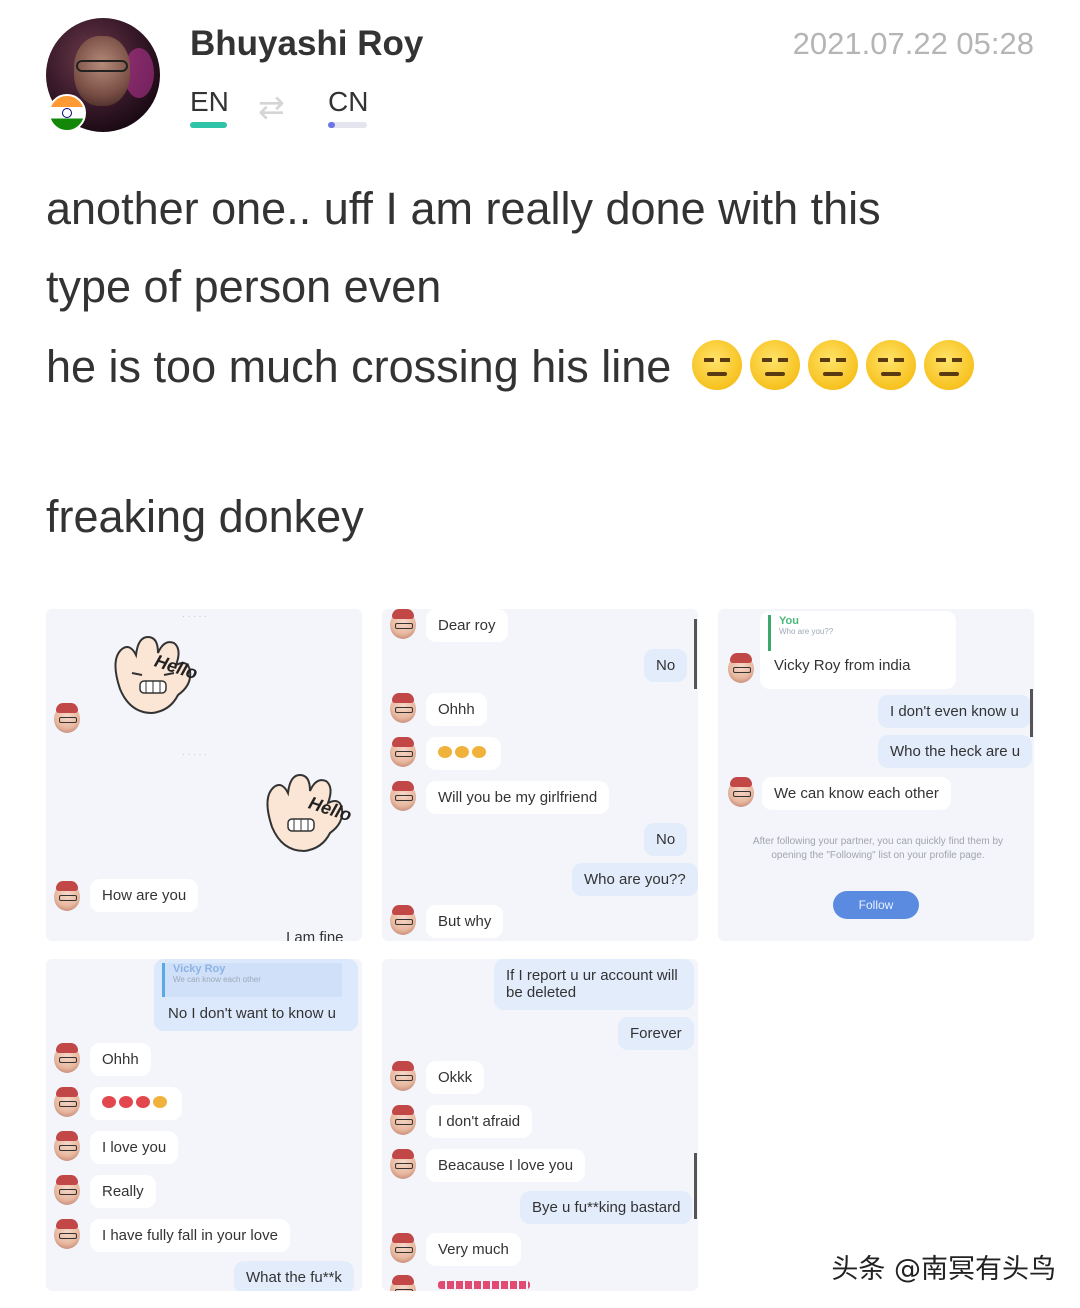 The height and width of the screenshot is (1308, 1080). What do you see at coordinates (842, 665) in the screenshot?
I see `chat-message-in: Vicky Roy from india` at bounding box center [842, 665].